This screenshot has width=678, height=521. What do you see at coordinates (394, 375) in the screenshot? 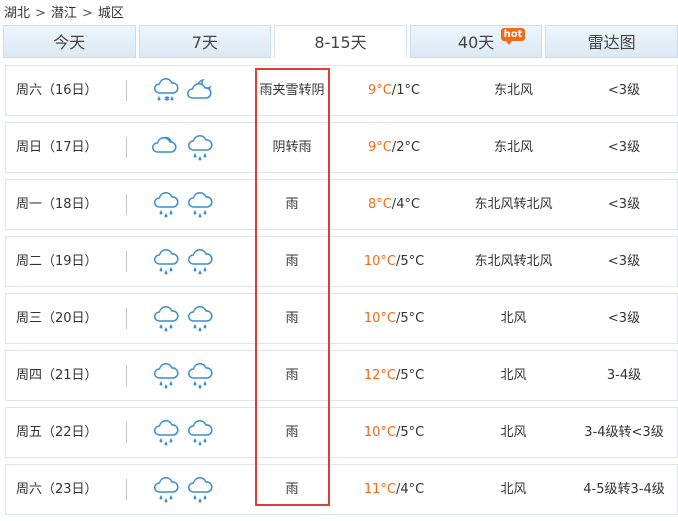
I see `temperature: 12°C/5°C` at bounding box center [394, 375].